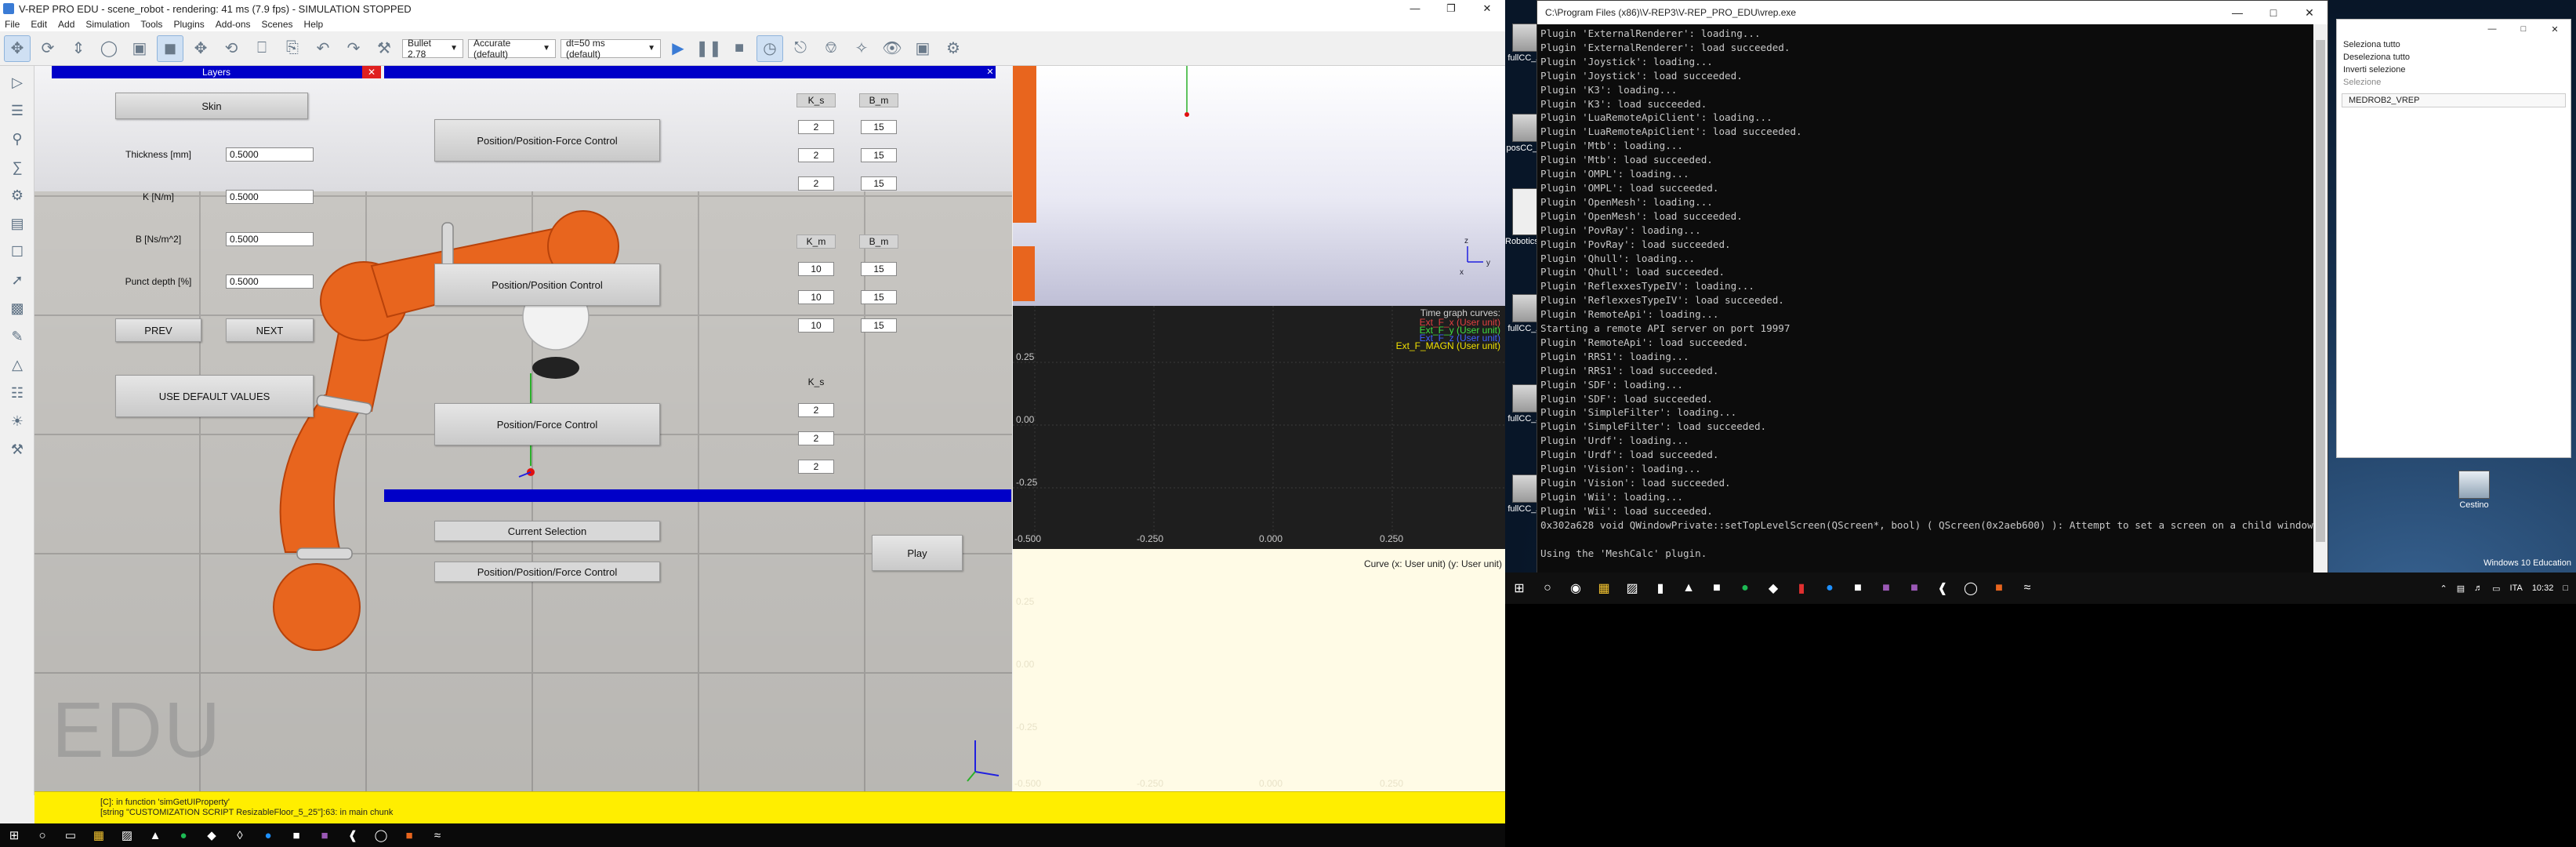 Image resolution: width=2576 pixels, height=847 pixels. I want to click on store-icon: ▨, so click(127, 835).